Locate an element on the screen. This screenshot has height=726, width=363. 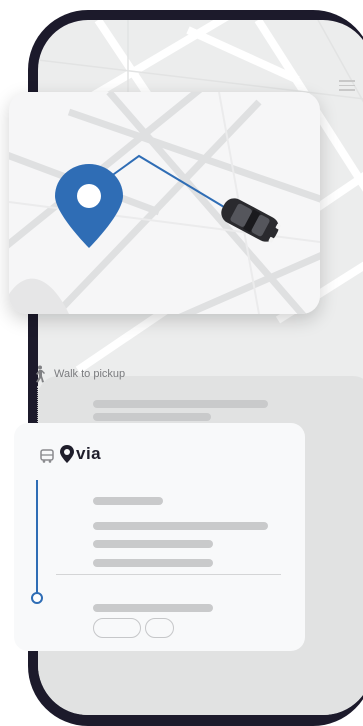
car-icon is located at coordinates (251, 220).